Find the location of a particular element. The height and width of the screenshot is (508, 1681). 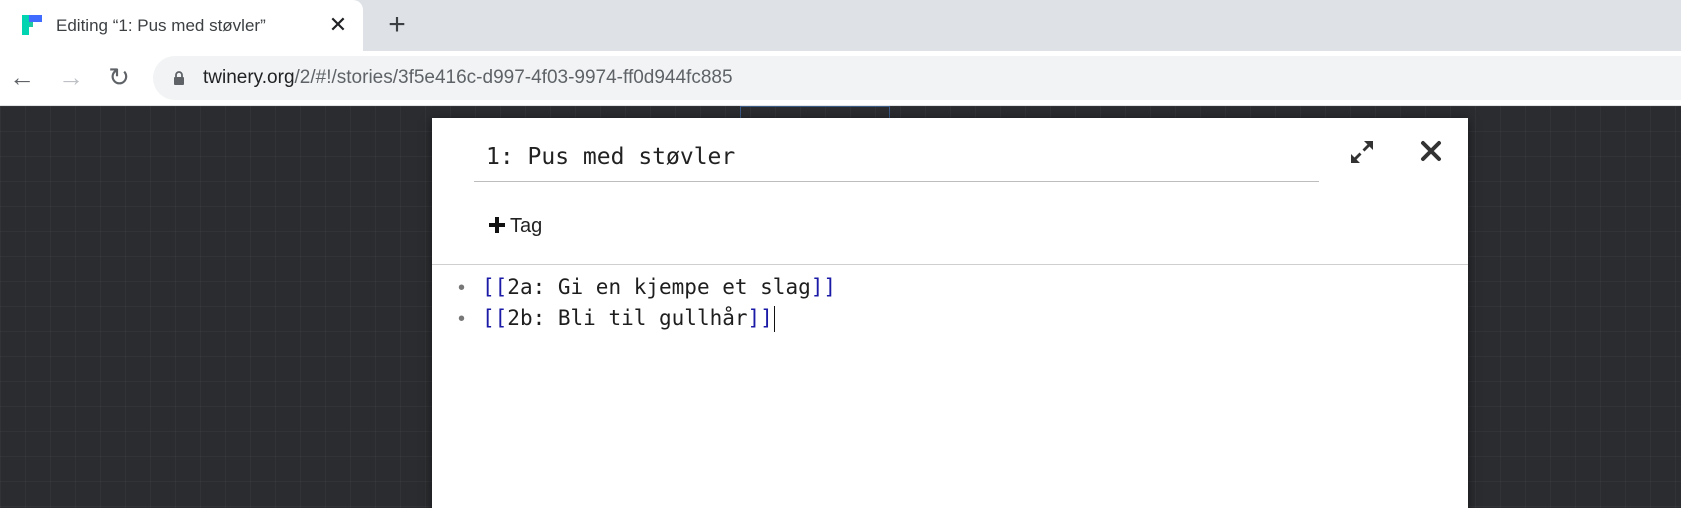

back-button: ← is located at coordinates (22, 77).